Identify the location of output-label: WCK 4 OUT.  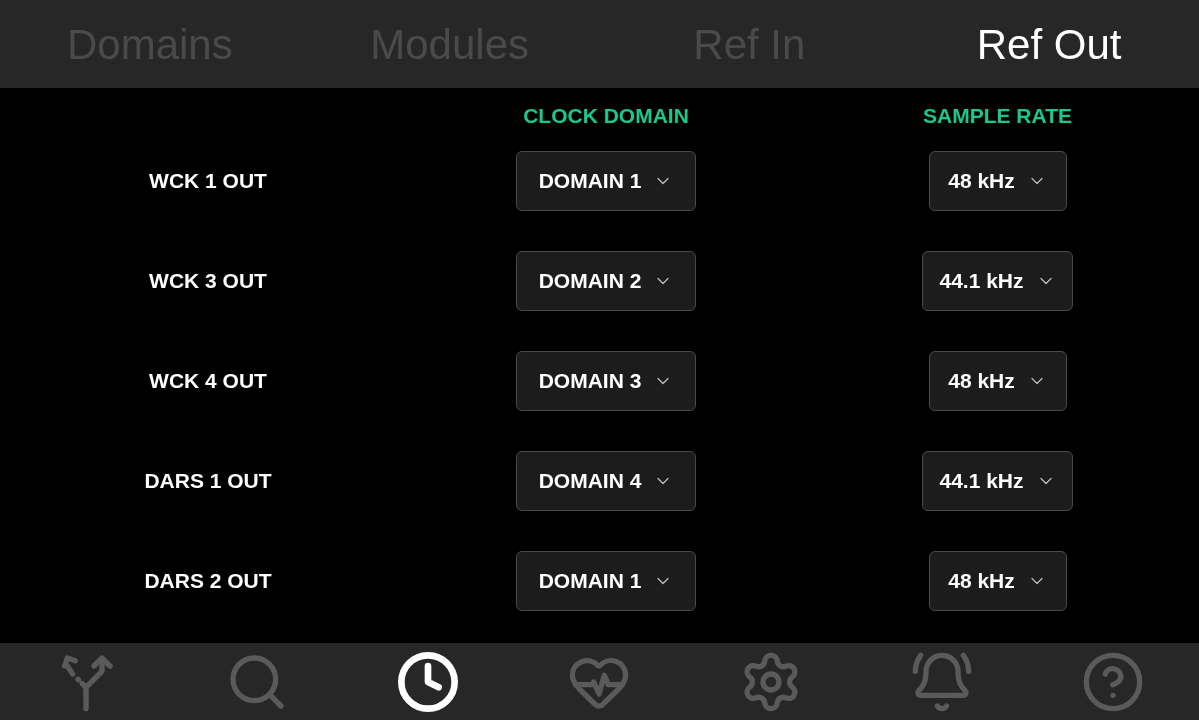
(208, 381).